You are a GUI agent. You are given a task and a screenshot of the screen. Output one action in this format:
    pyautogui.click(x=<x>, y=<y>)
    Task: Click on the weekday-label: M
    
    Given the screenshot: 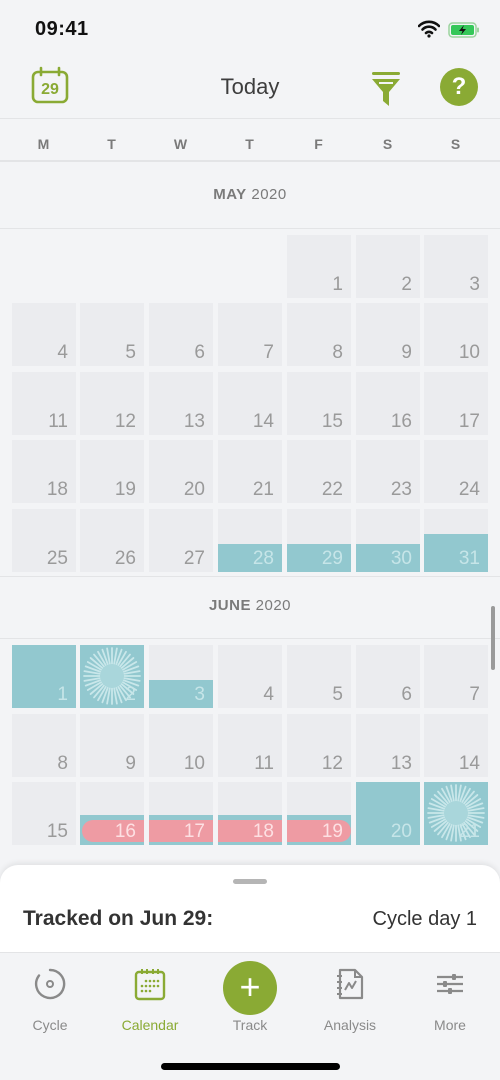 What is the action you would take?
    pyautogui.click(x=43, y=144)
    